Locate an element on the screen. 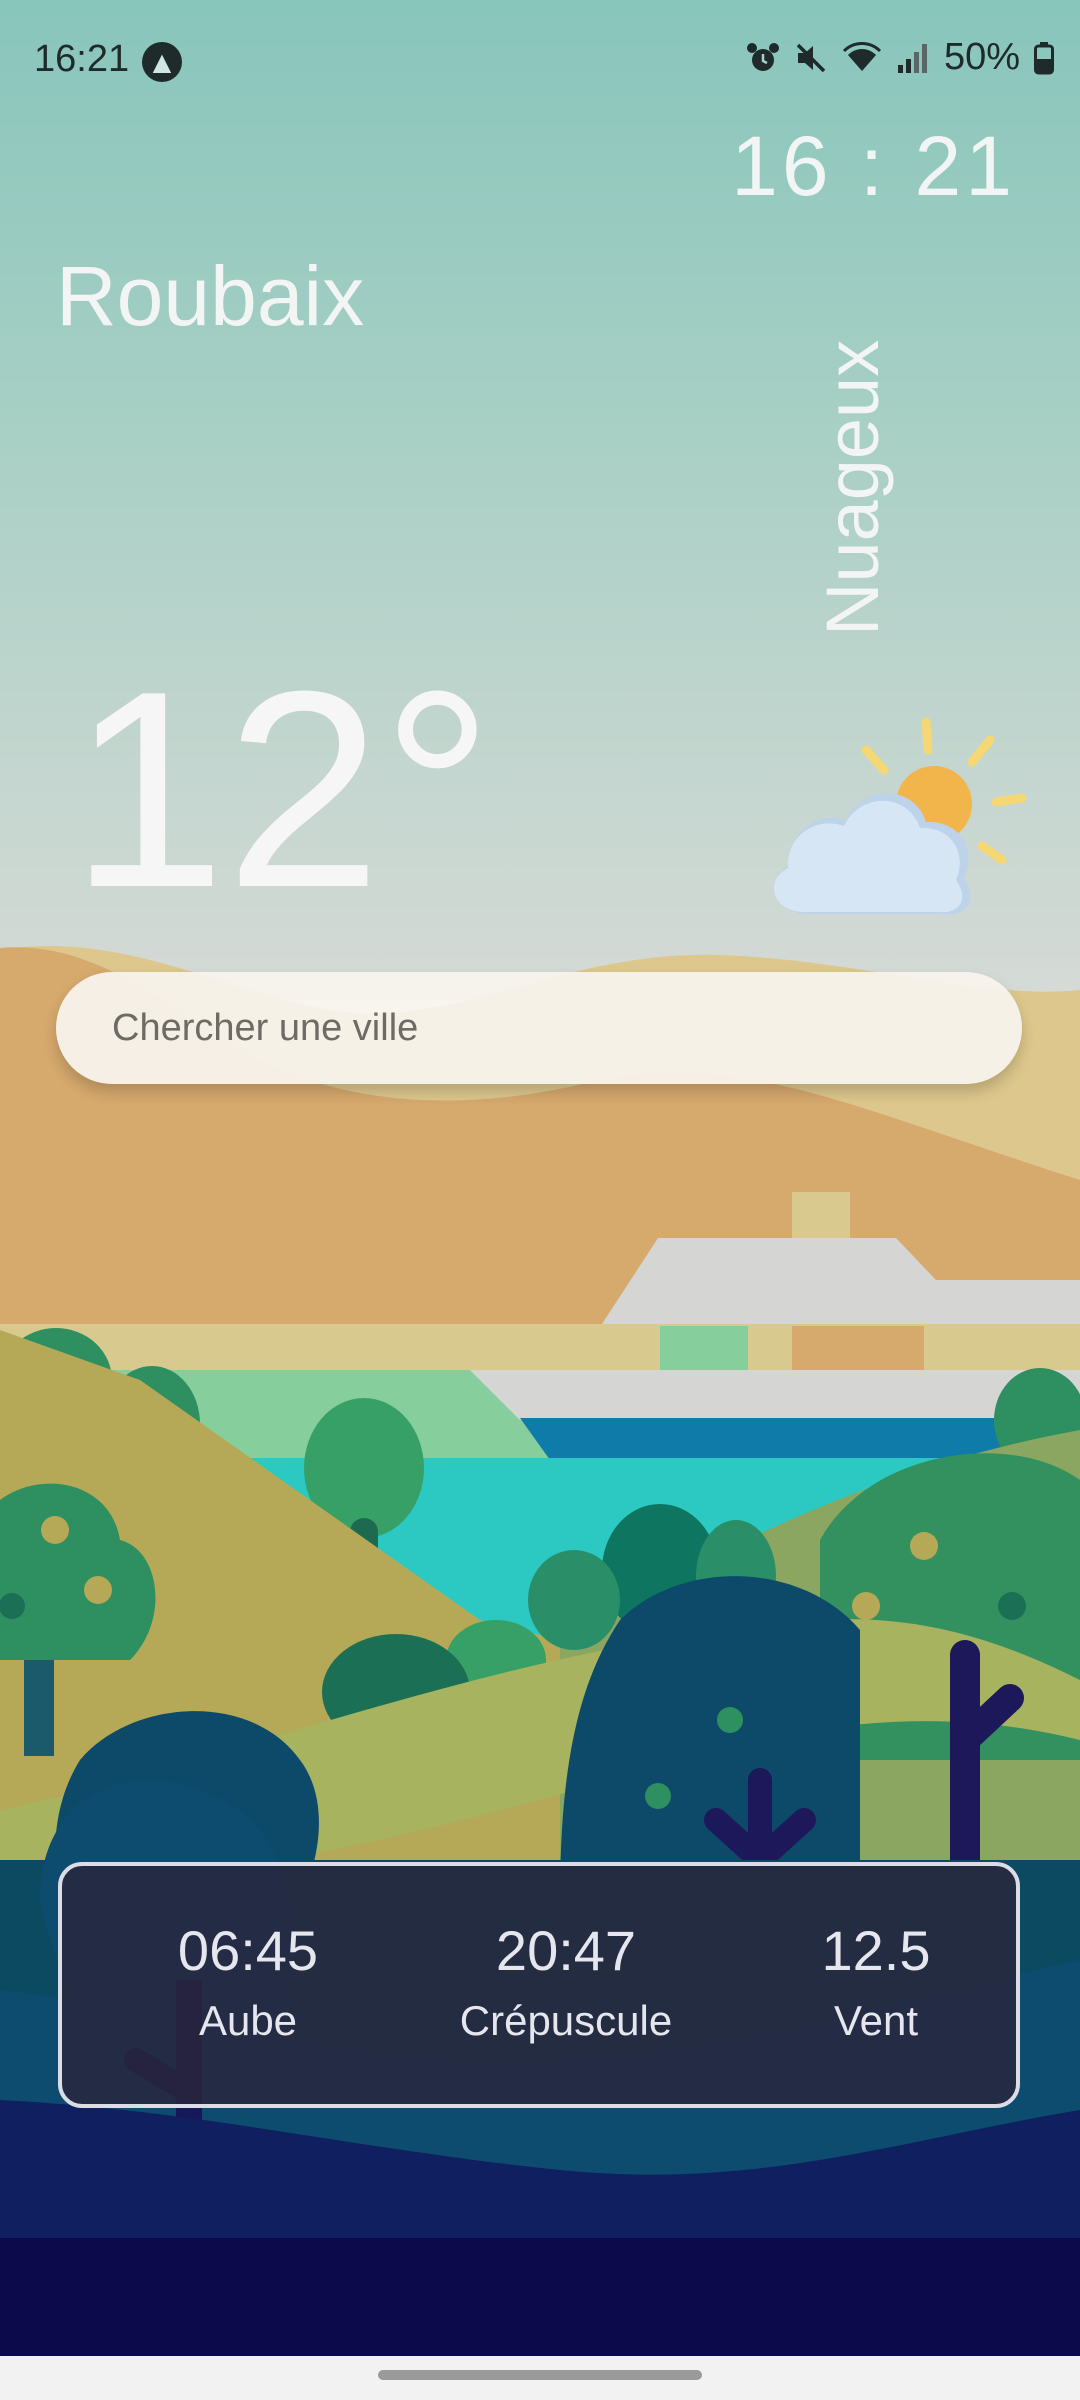 The image size is (1080, 2400). battery-percent: 50% is located at coordinates (981, 57).